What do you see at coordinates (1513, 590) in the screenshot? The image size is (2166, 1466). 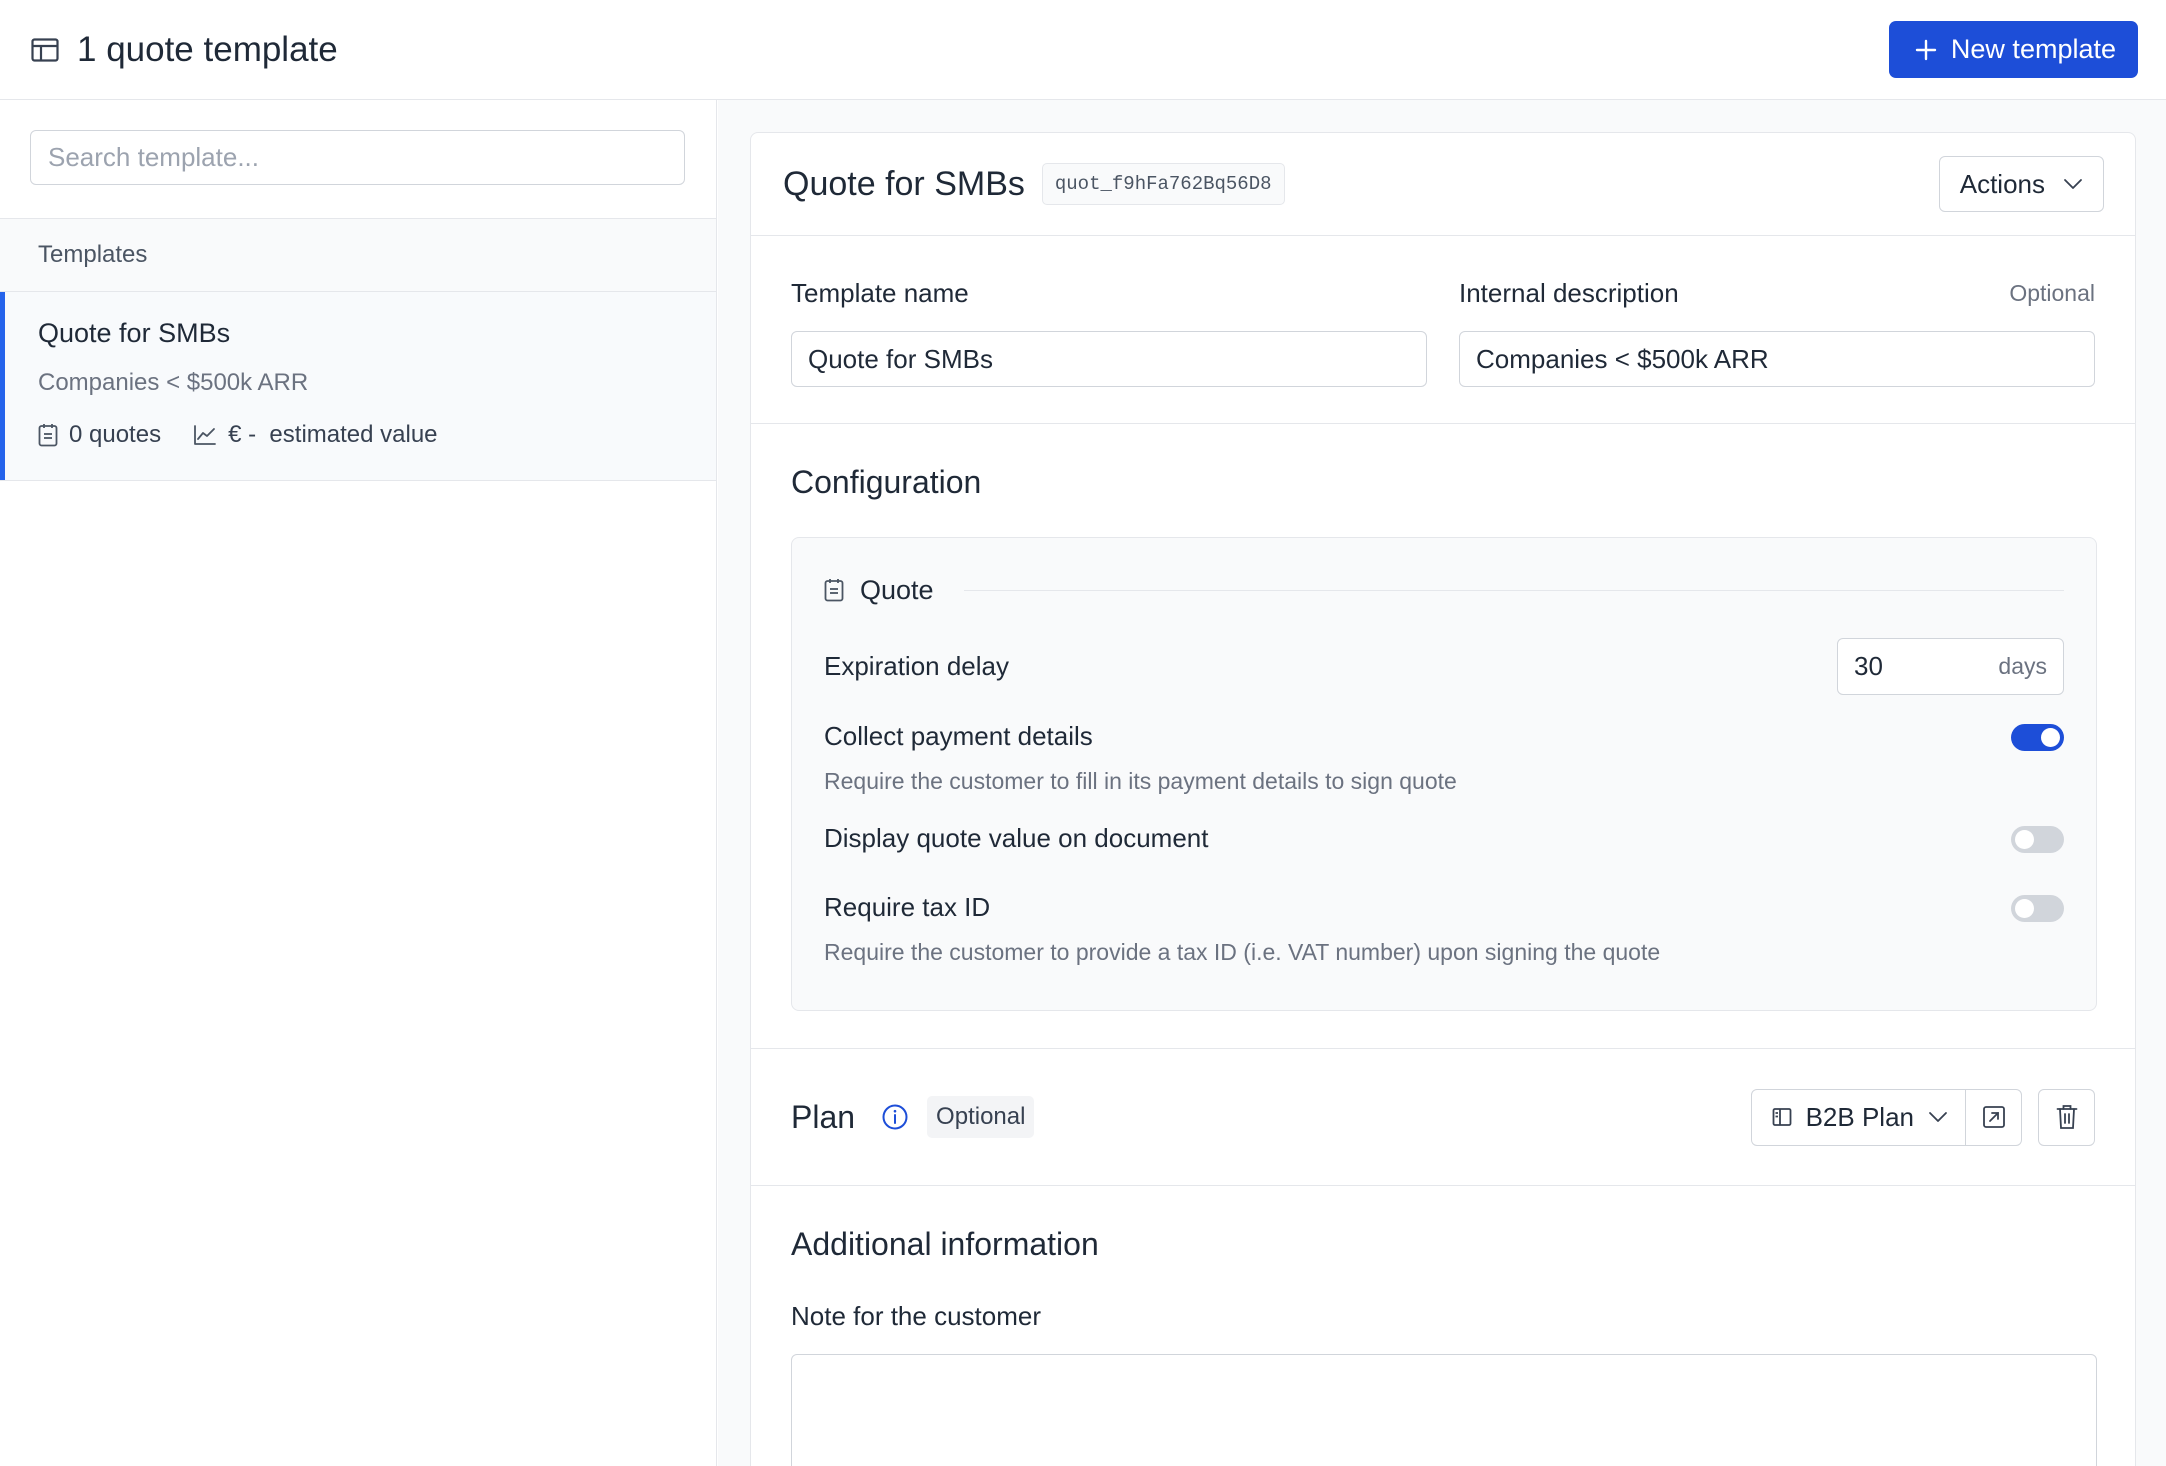 I see `divider` at bounding box center [1513, 590].